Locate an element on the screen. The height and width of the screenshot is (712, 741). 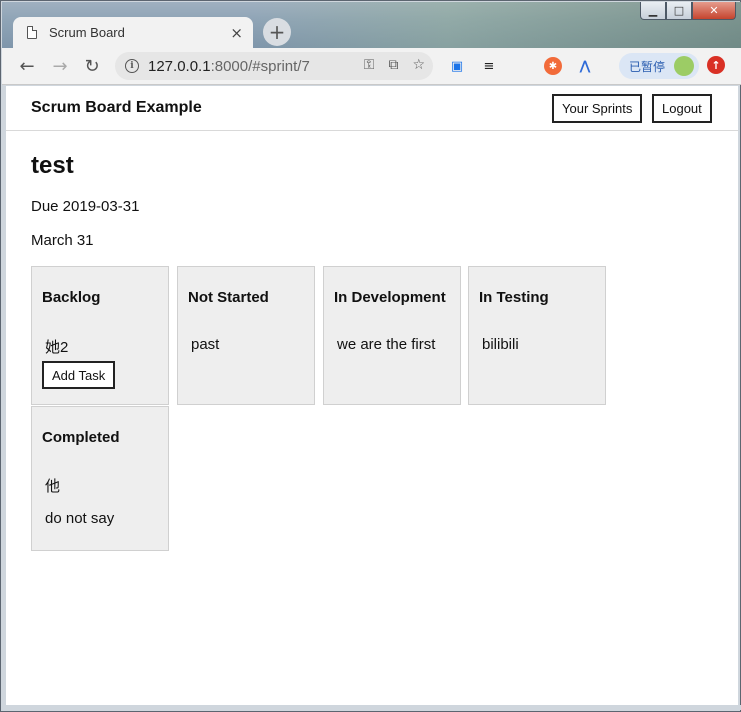
star-icon: ☆ is located at coordinates (418, 65).